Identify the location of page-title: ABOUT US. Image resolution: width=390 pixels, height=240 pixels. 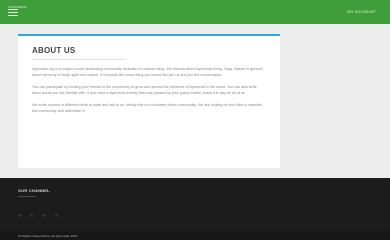
(54, 50).